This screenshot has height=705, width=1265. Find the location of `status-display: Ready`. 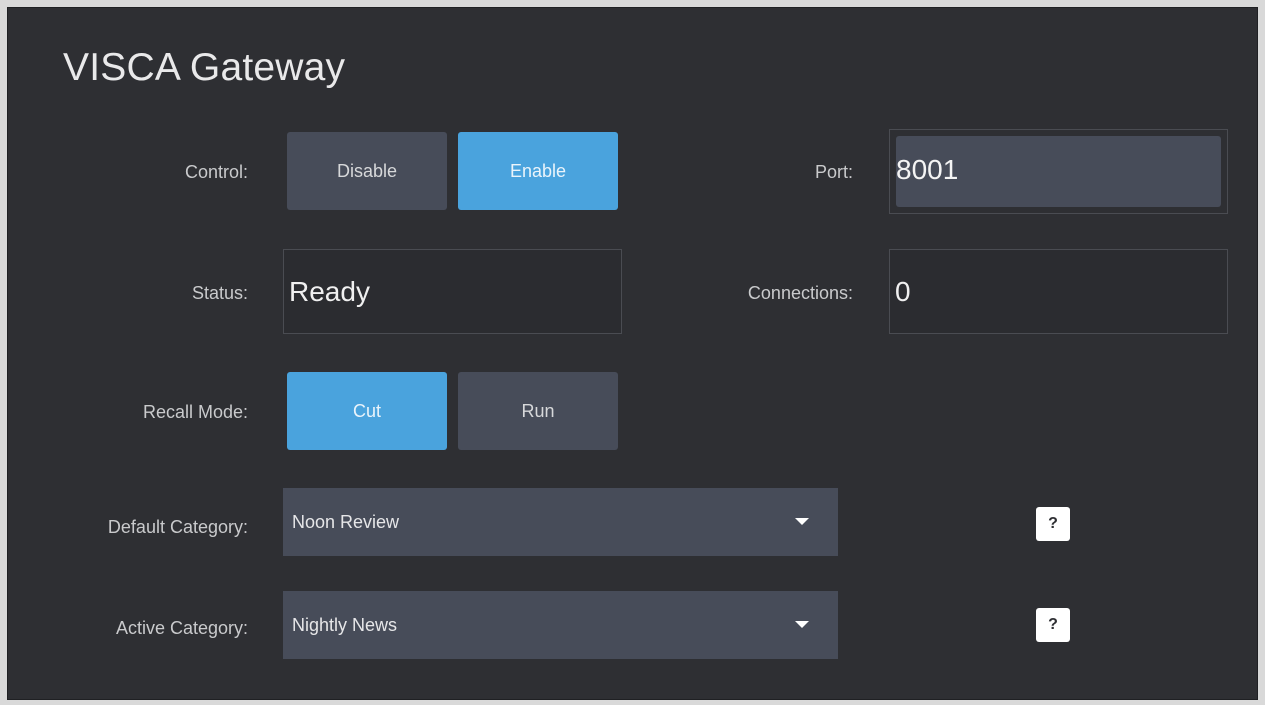

status-display: Ready is located at coordinates (452, 291).